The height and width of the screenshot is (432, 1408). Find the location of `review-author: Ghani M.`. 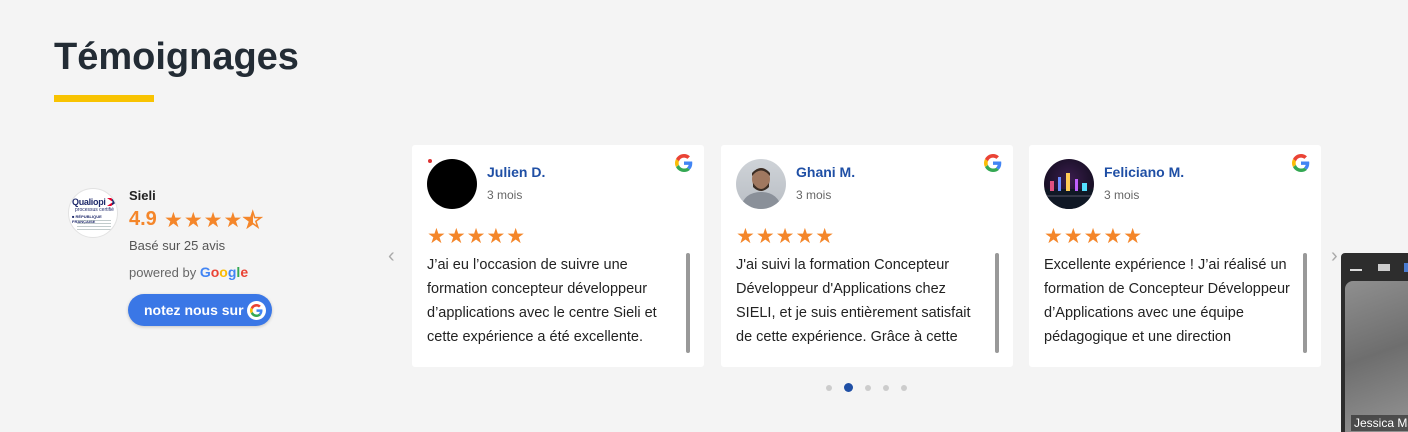

review-author: Ghani M. is located at coordinates (825, 172).